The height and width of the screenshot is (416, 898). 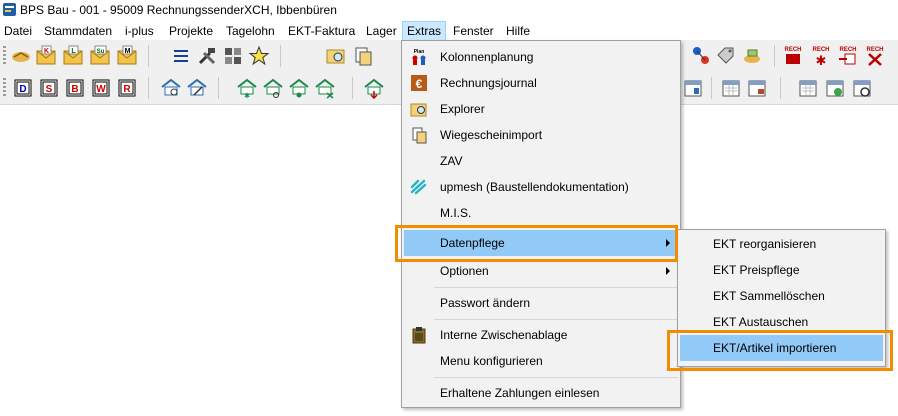 I want to click on menu-item-label: Menu konfigurieren, so click(x=491, y=361).